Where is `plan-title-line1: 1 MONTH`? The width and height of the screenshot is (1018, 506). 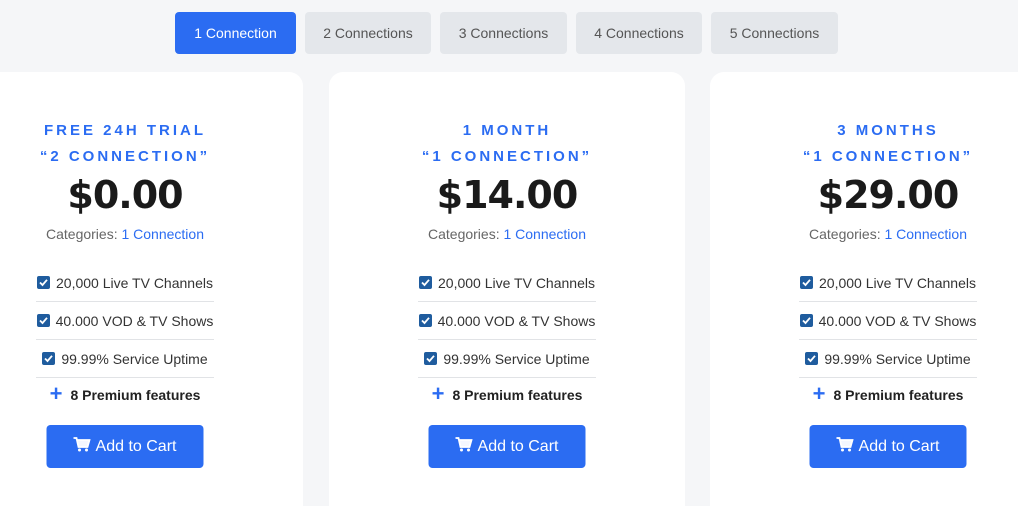 plan-title-line1: 1 MONTH is located at coordinates (507, 130).